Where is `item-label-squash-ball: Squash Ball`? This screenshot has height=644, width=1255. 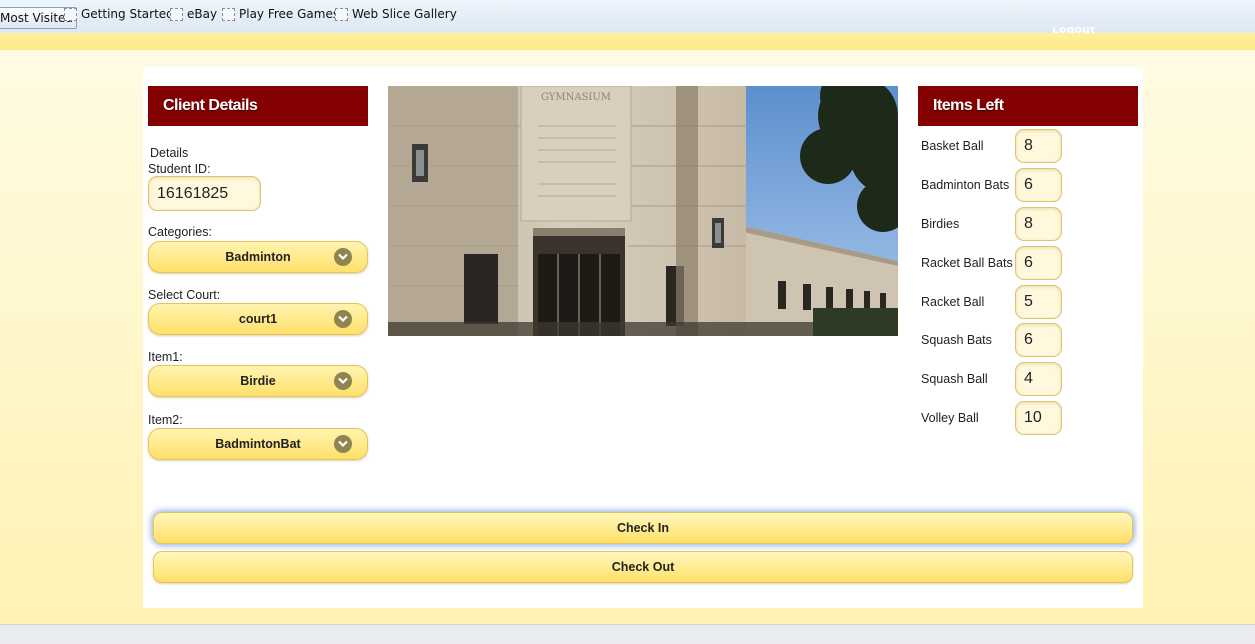 item-label-squash-ball: Squash Ball is located at coordinates (954, 379).